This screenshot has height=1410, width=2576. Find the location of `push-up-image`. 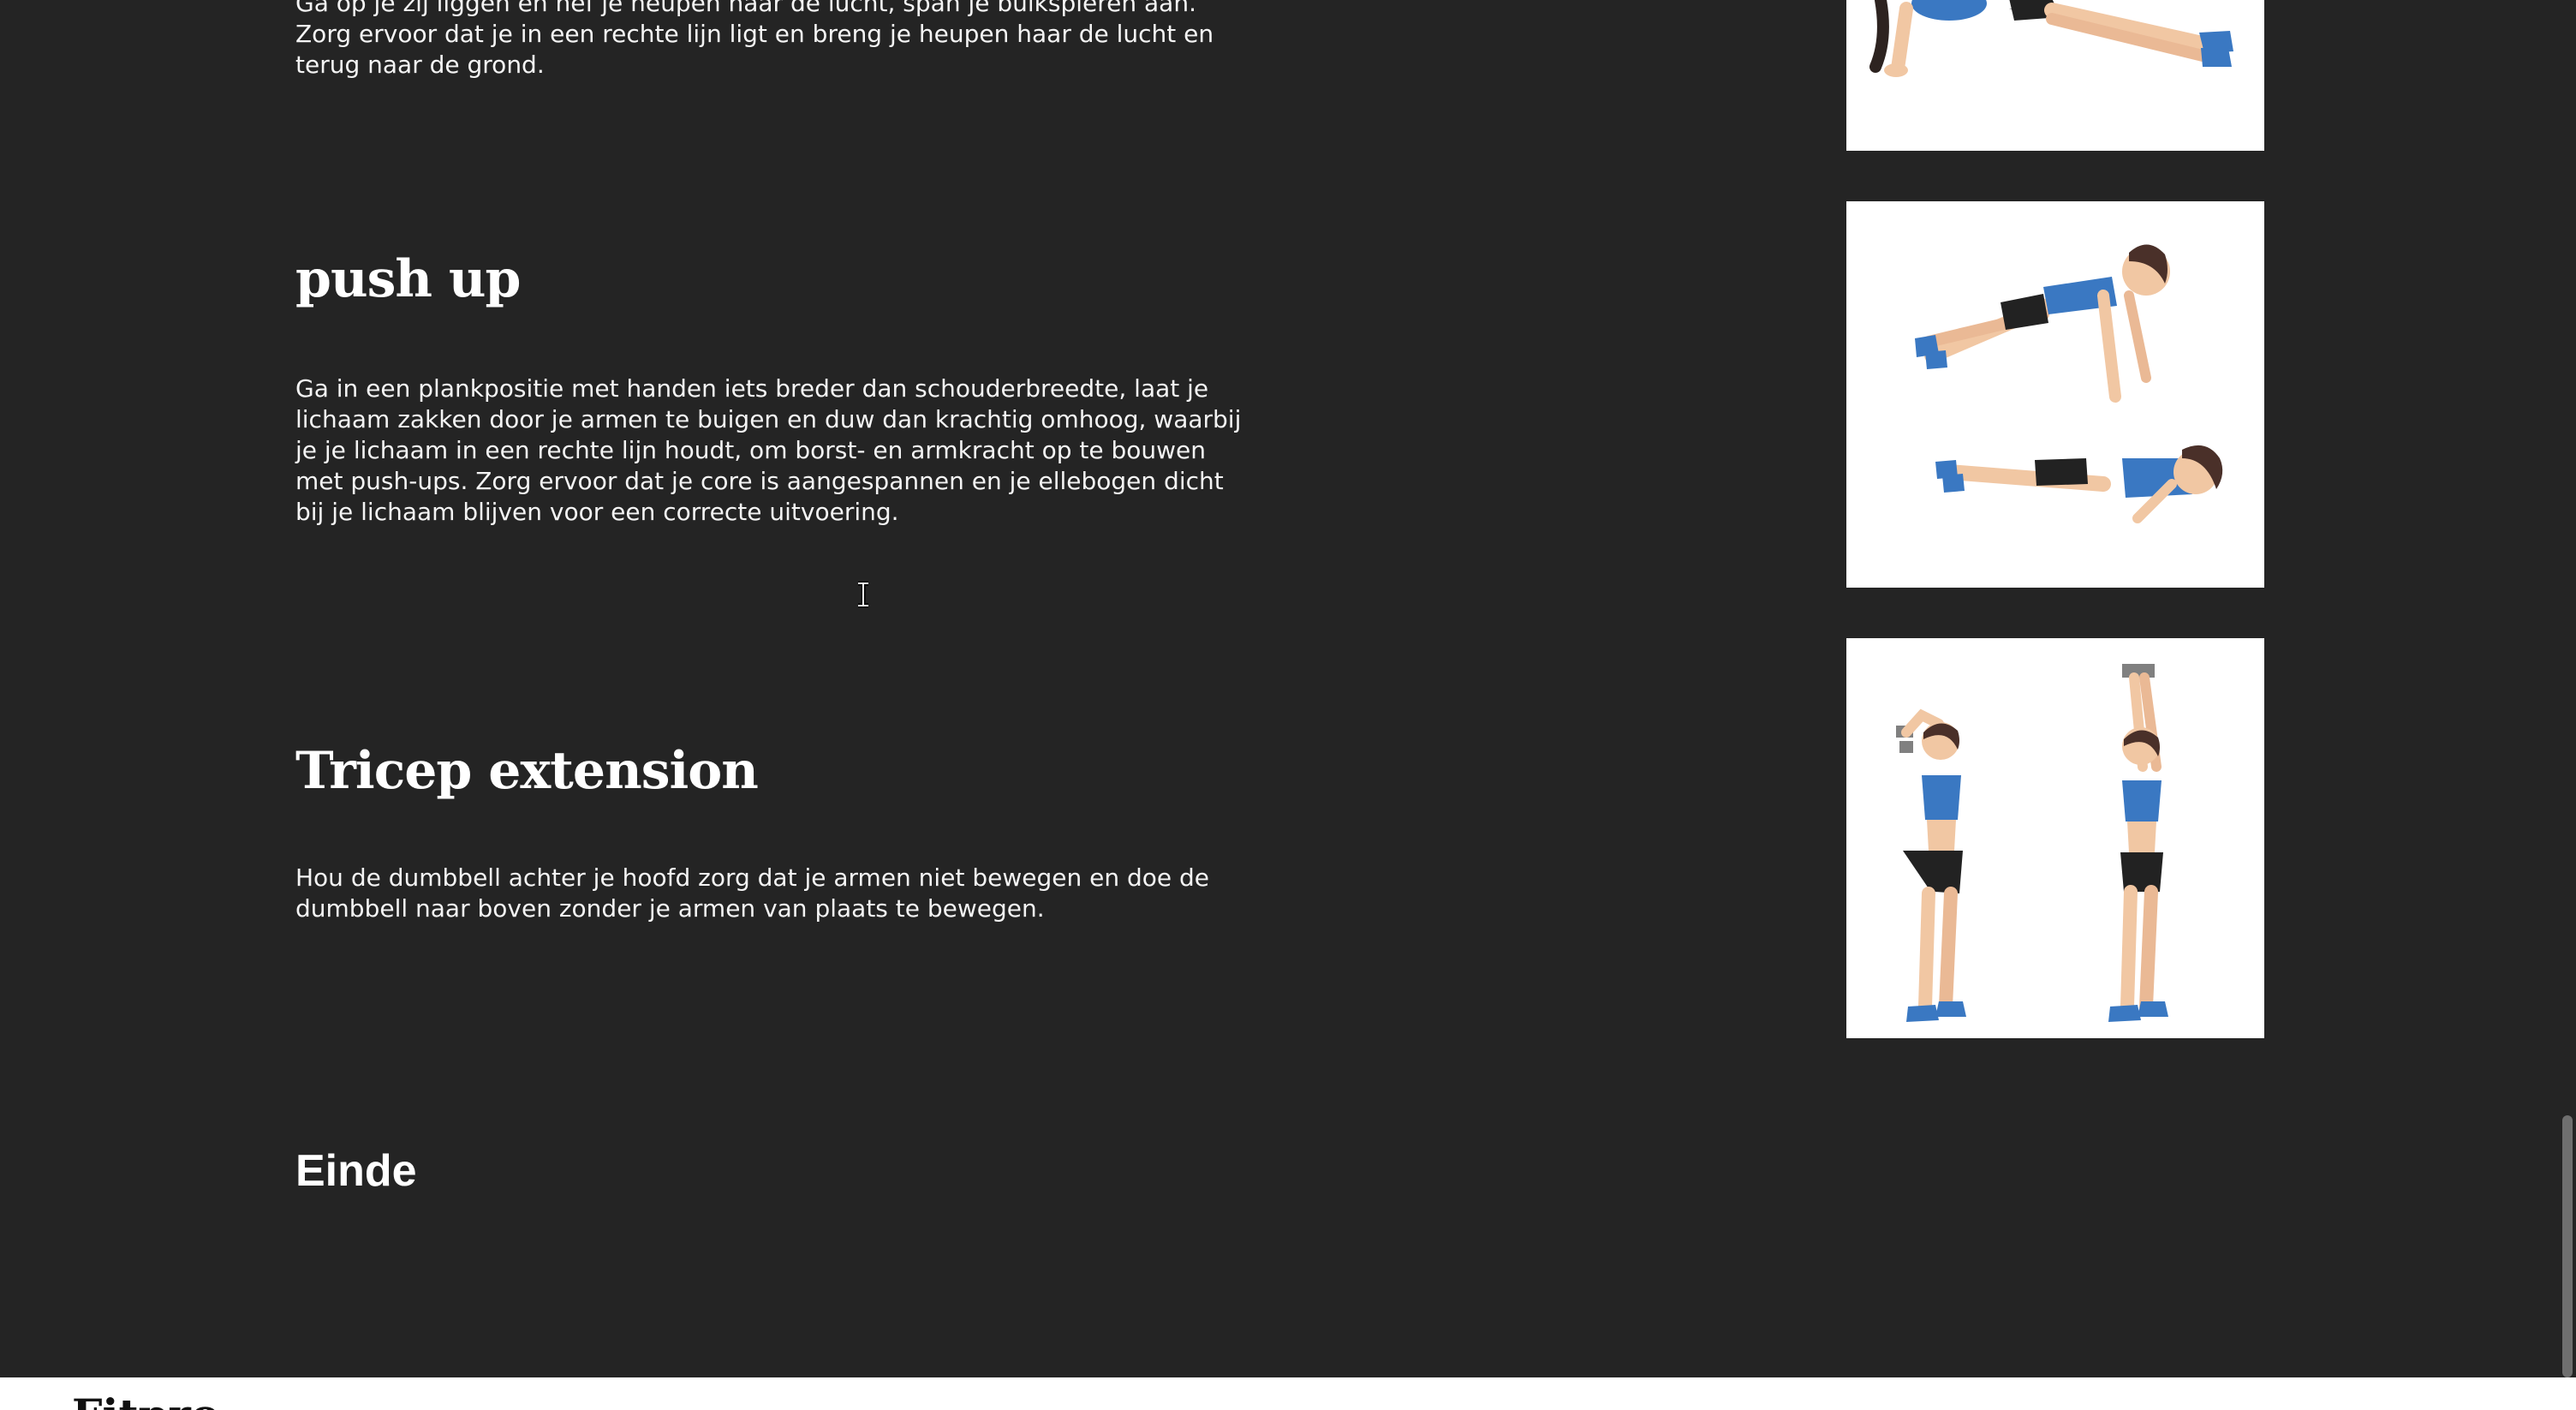

push-up-image is located at coordinates (2055, 394).